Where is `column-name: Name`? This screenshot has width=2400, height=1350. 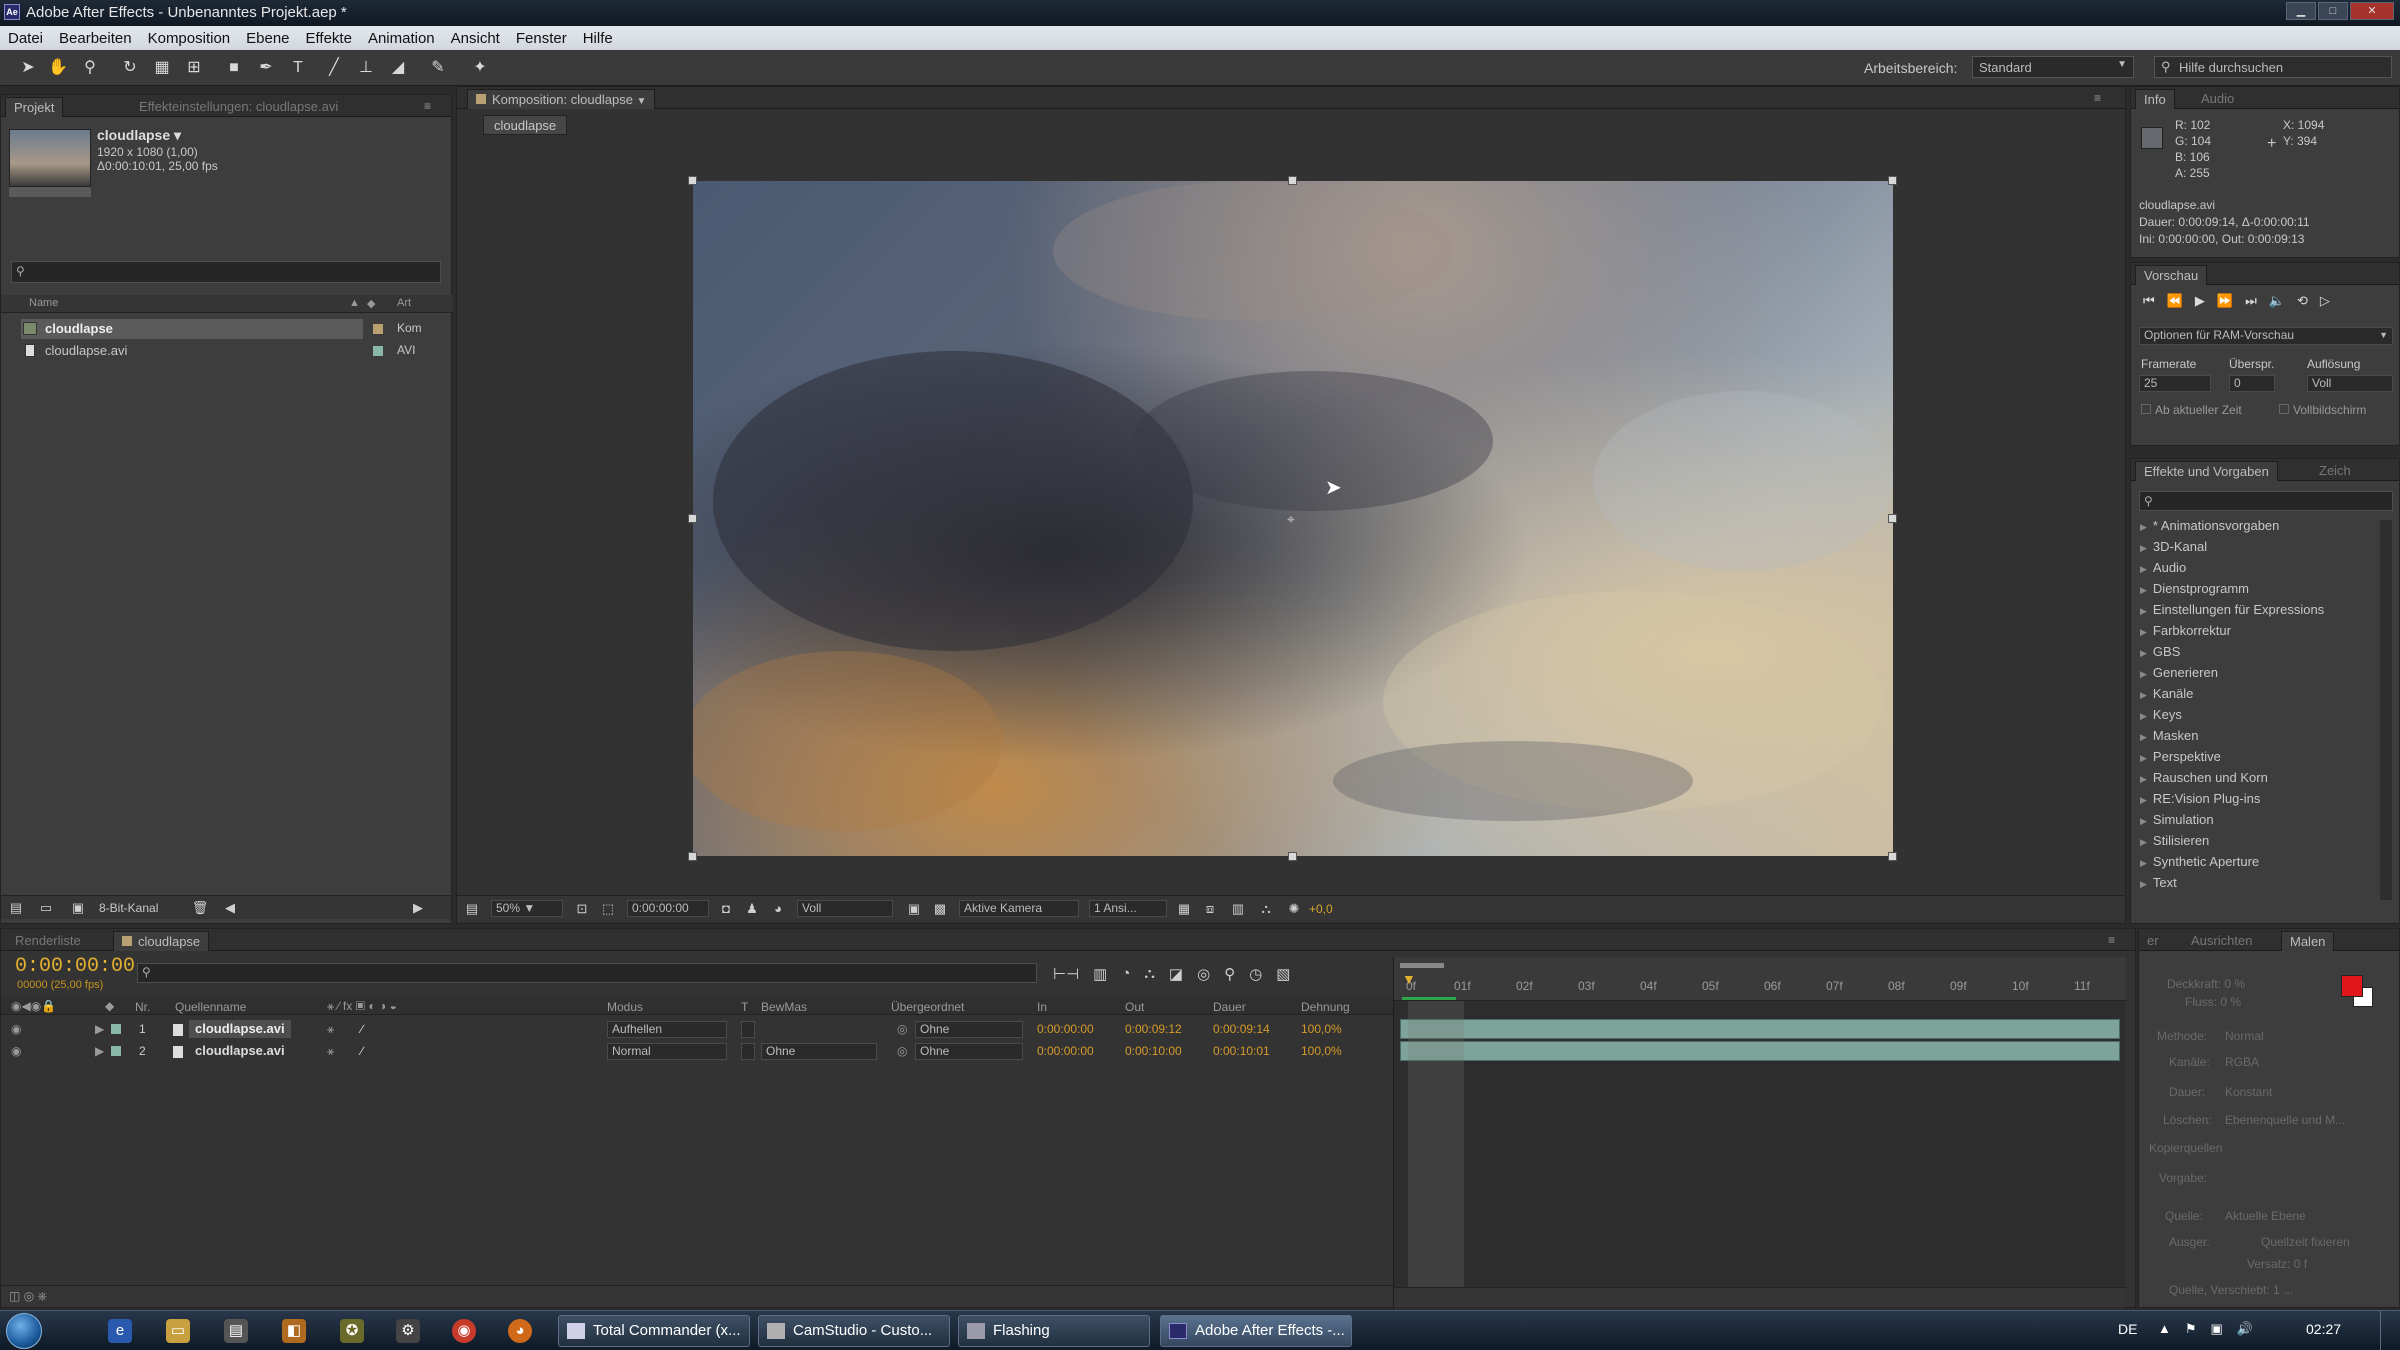
column-name: Name is located at coordinates (43, 303).